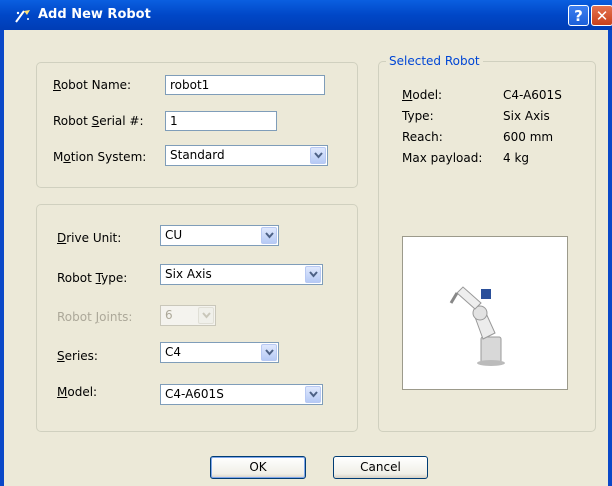  What do you see at coordinates (92, 85) in the screenshot?
I see `robot-name-label: Robot Name:` at bounding box center [92, 85].